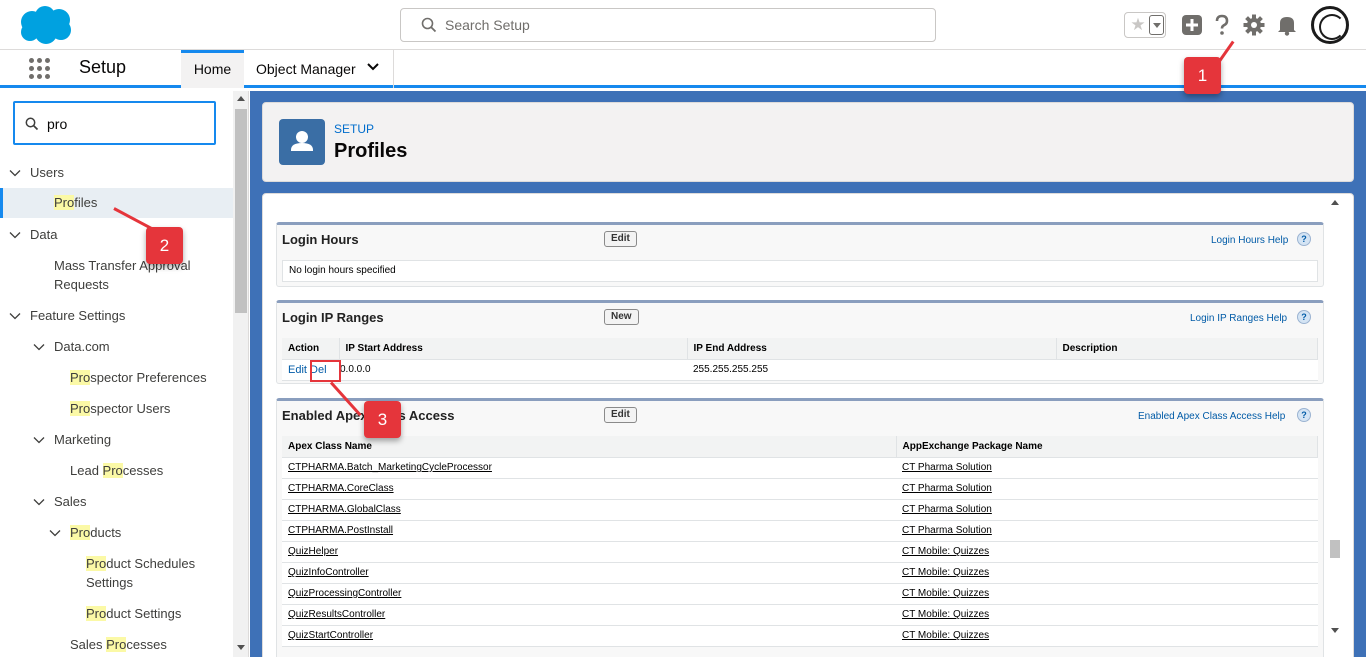 The image size is (1366, 657). I want to click on tree-products: Products, so click(116, 533).